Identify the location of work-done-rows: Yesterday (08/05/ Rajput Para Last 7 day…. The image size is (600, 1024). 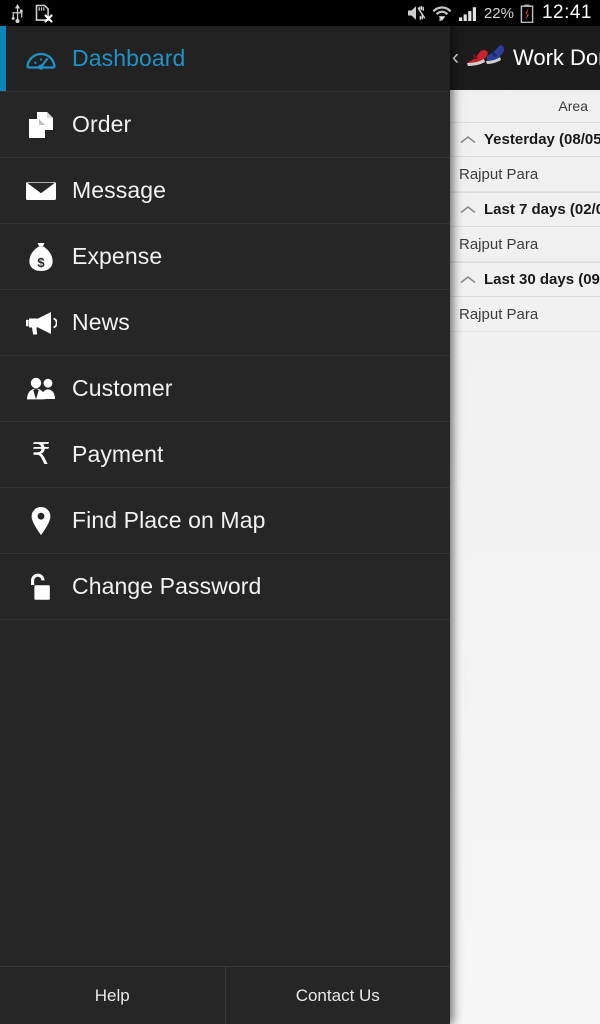
(525, 227).